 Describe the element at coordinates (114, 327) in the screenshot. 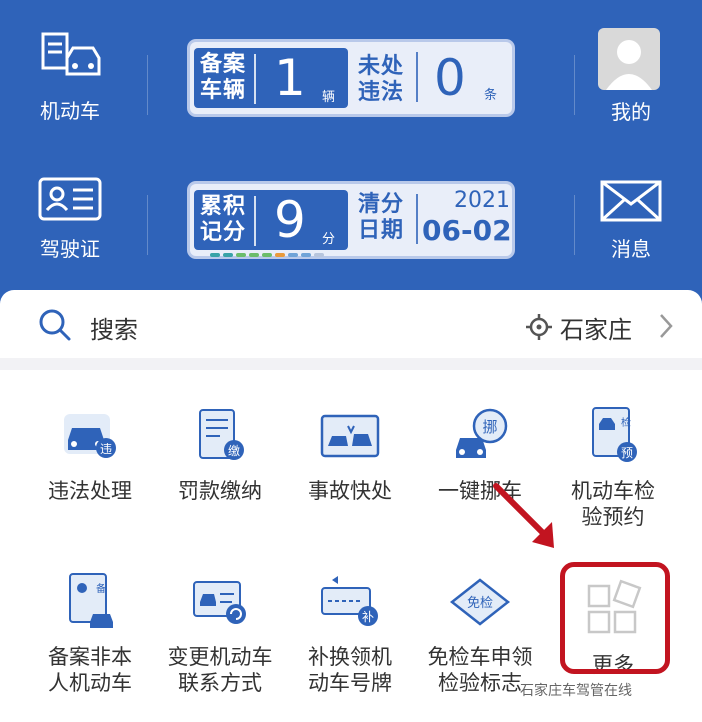

I see `search-input: 搜索` at that location.